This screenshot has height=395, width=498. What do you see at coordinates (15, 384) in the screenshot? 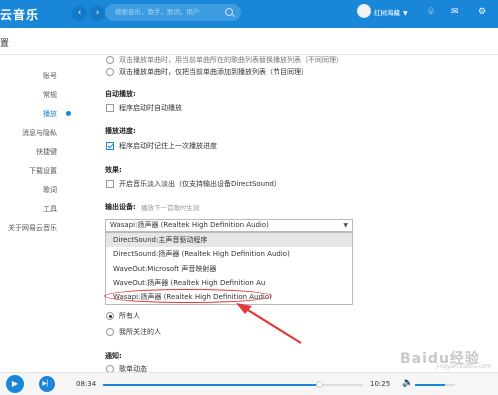
I see `play-button: ▶` at bounding box center [15, 384].